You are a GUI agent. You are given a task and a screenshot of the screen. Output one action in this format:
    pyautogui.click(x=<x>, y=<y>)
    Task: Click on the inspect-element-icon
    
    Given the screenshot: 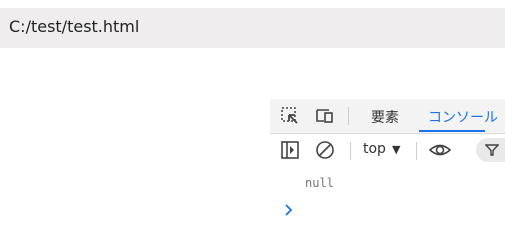 What is the action you would take?
    pyautogui.click(x=290, y=116)
    